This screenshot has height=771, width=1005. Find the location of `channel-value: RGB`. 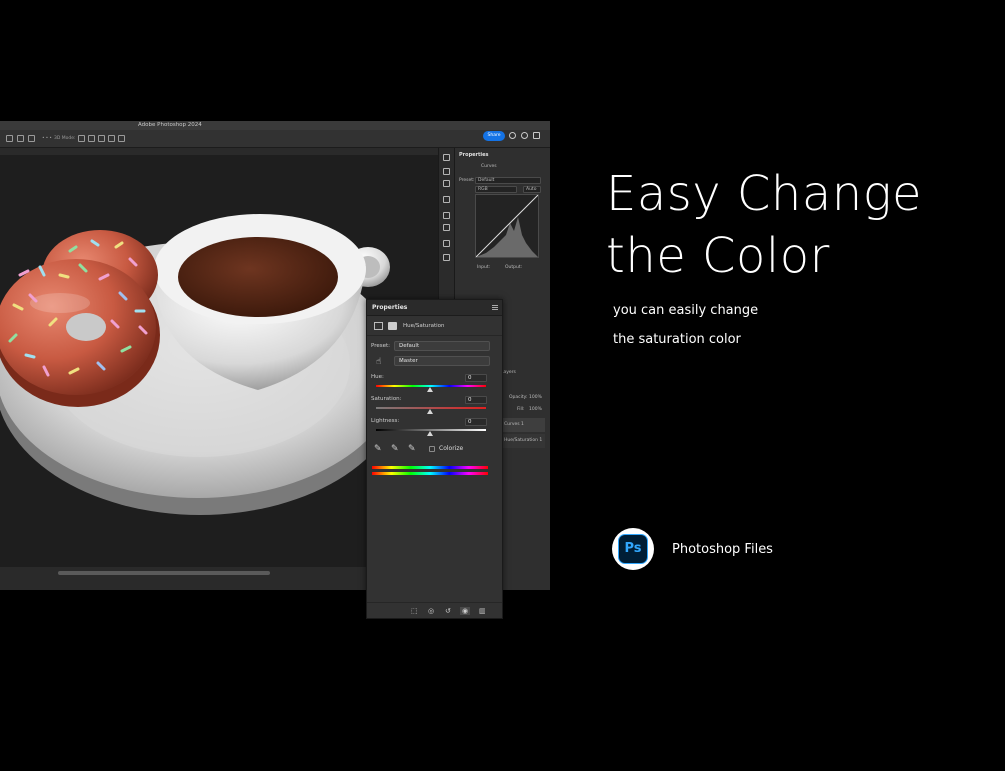

channel-value: RGB is located at coordinates (483, 189).